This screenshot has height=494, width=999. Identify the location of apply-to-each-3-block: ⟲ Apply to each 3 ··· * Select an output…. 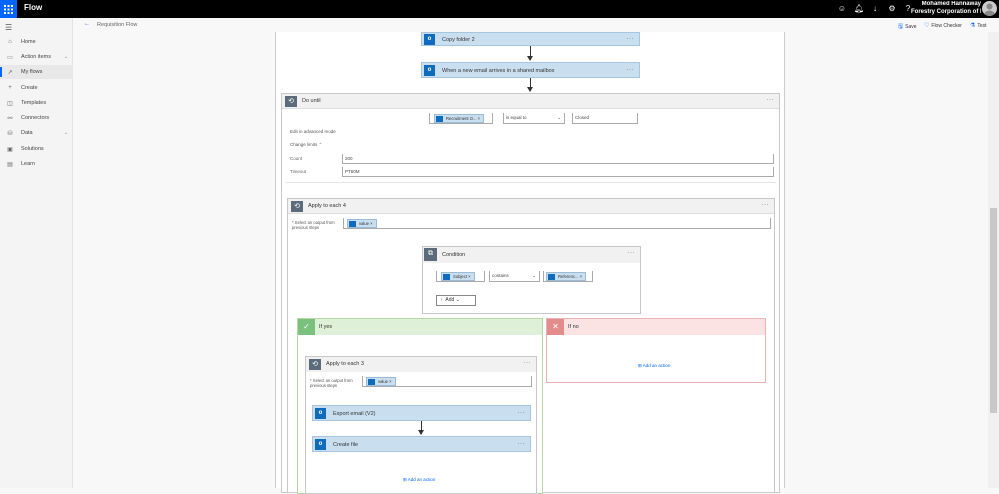
(421, 425).